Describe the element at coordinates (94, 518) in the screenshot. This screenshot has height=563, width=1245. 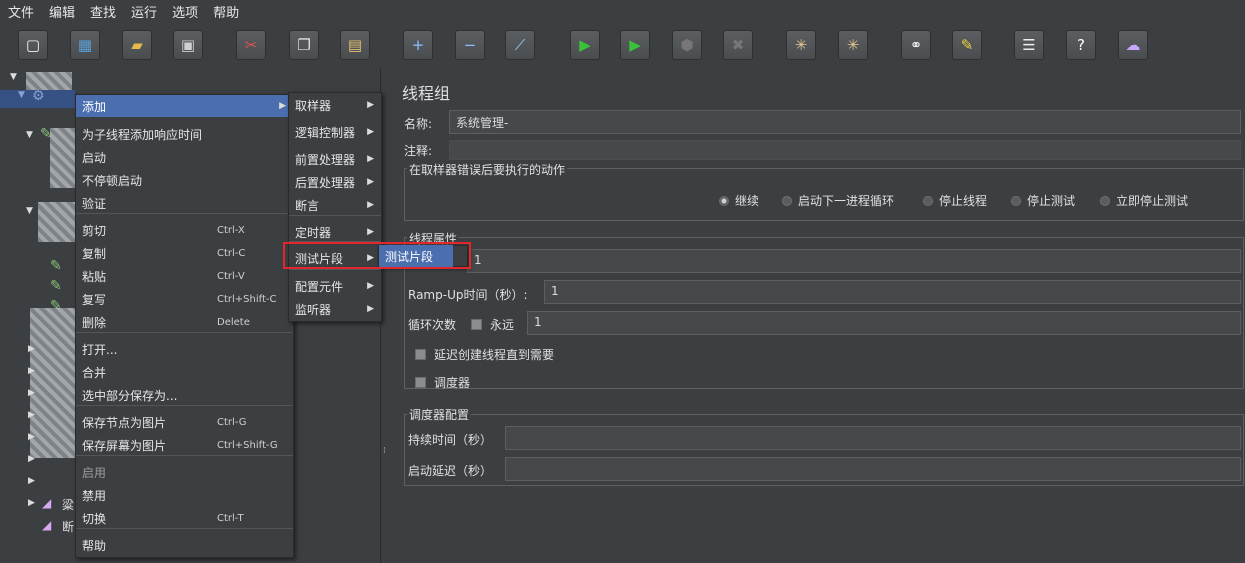
I see `menu-item-label: 切换` at that location.